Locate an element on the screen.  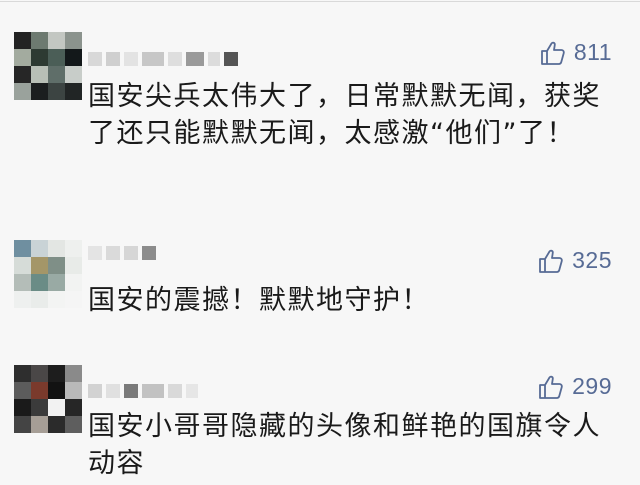
comment-text: 国安尖兵太伟大了，日常默默无闻，获奖了还只能默默无闻，太感激“他们”了！ is located at coordinates (344, 115).